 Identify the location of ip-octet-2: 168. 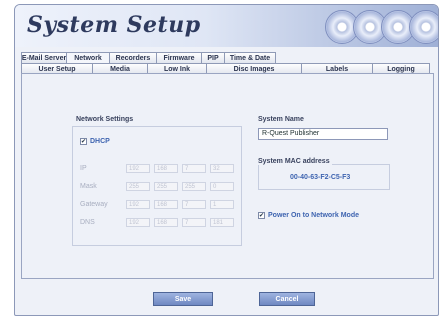
(166, 168).